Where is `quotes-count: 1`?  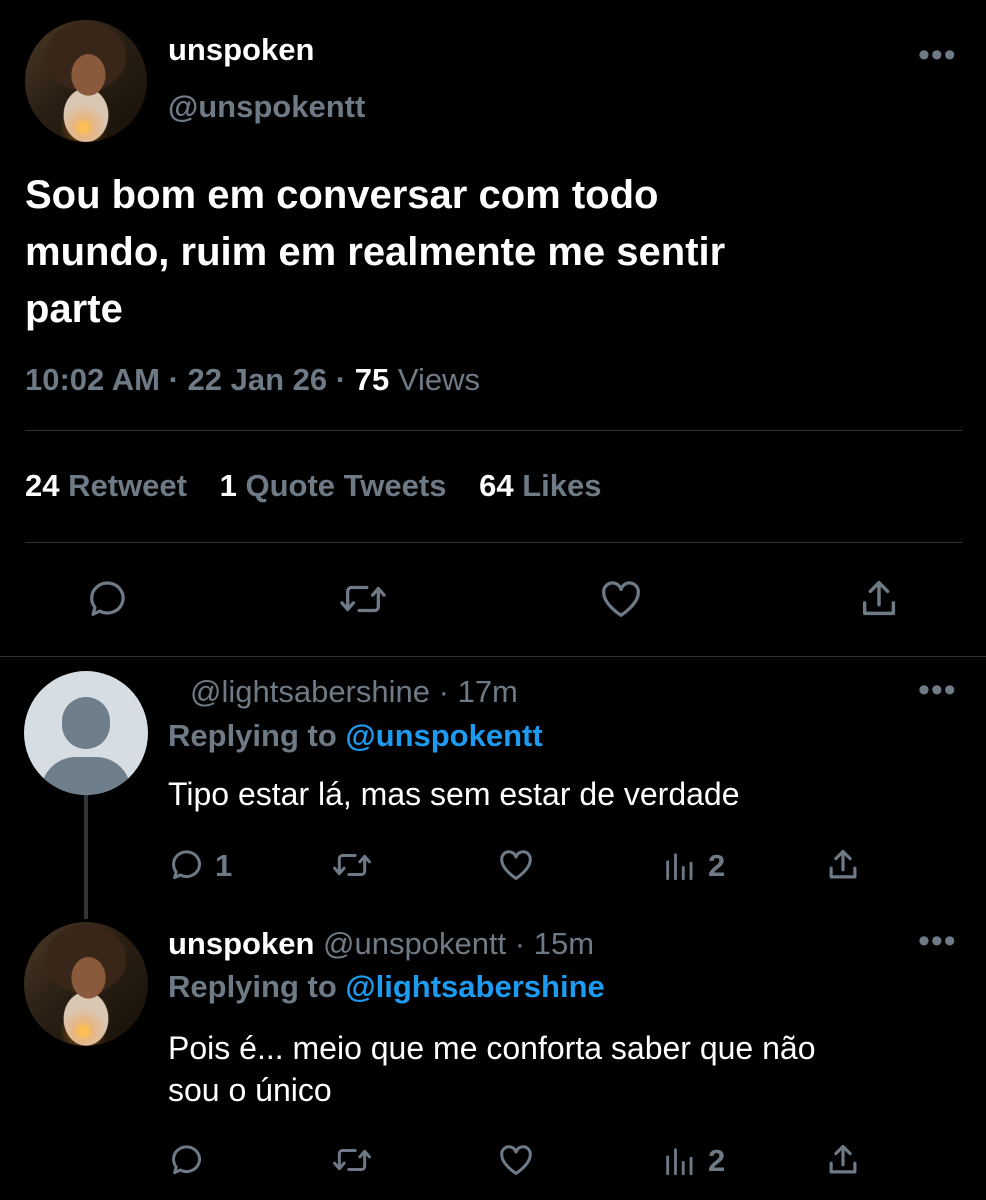 quotes-count: 1 is located at coordinates (228, 485).